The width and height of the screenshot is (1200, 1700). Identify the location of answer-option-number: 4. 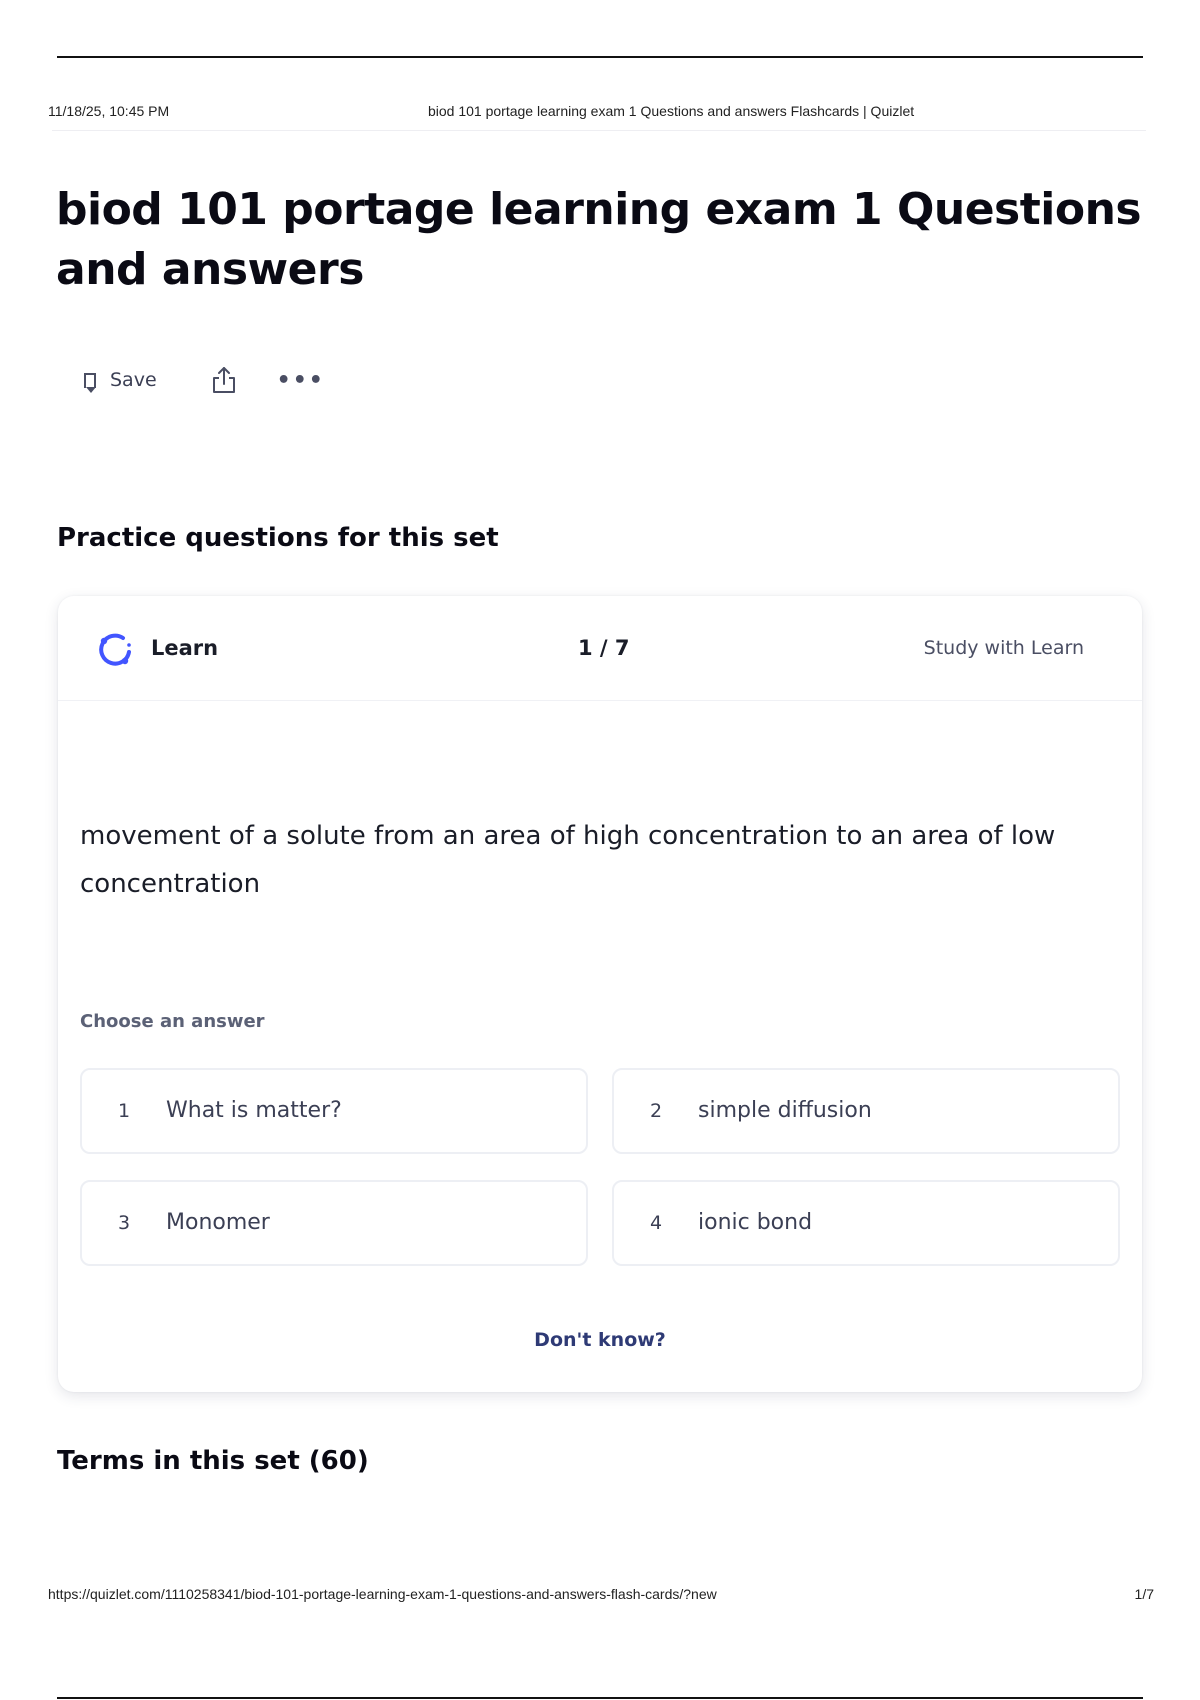
(656, 1223).